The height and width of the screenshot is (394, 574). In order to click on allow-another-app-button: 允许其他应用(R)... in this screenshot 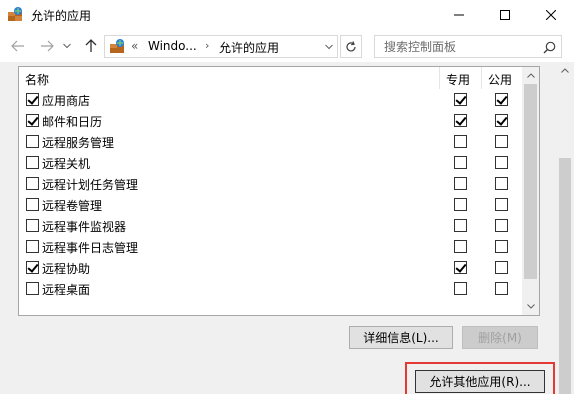, I will do `click(480, 381)`.